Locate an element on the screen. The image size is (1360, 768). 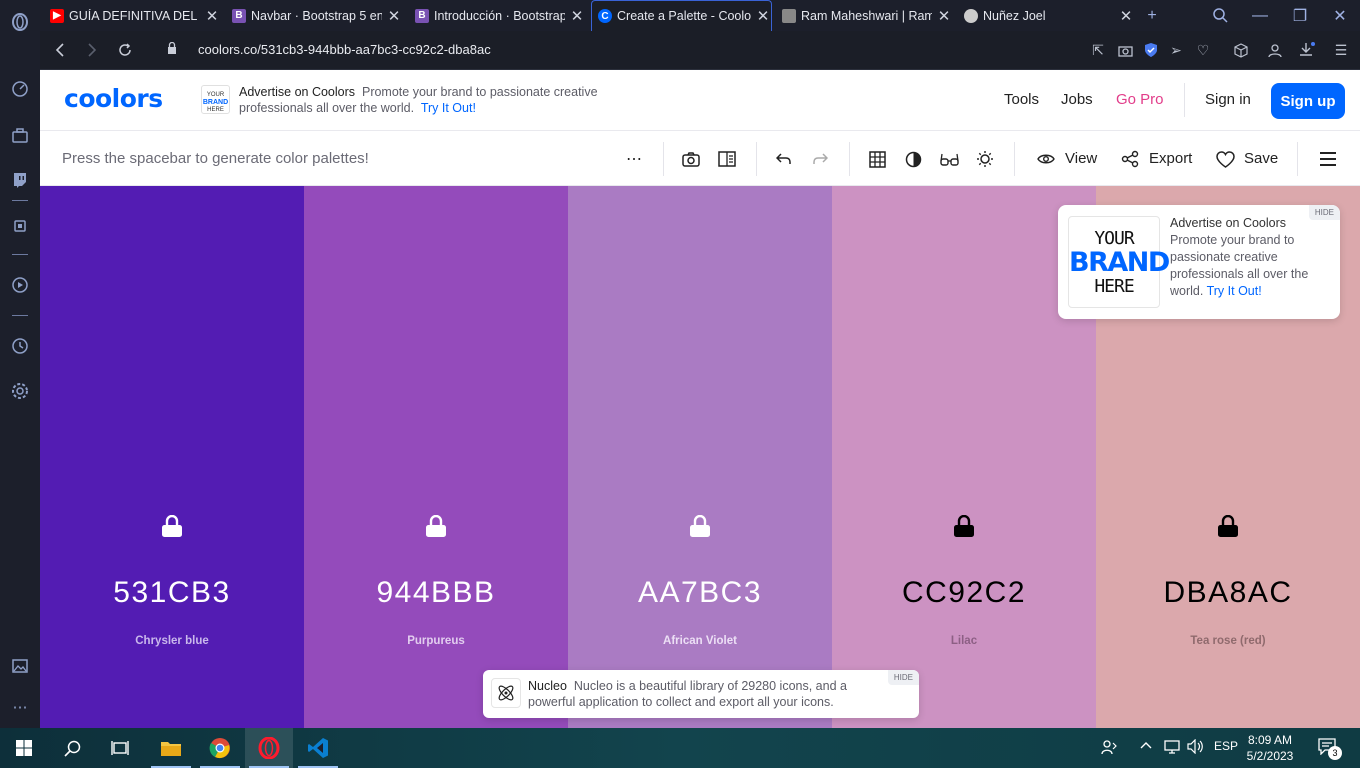
people-icon is located at coordinates (1109, 748).